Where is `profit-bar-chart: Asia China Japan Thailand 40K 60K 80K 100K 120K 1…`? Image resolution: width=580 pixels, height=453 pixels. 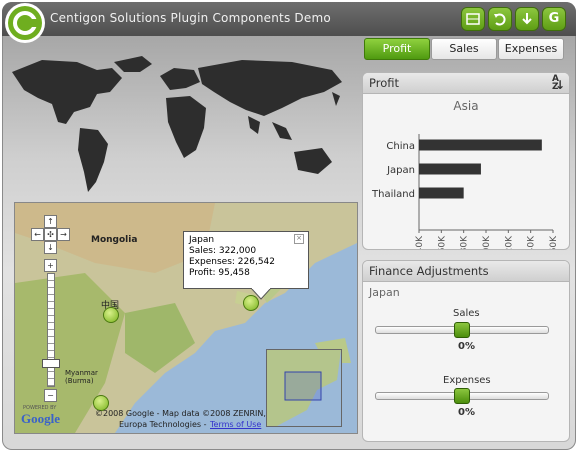 profit-bar-chart: Asia China Japan Thailand 40K 60K 80K 100K 120K 1… is located at coordinates (465, 174).